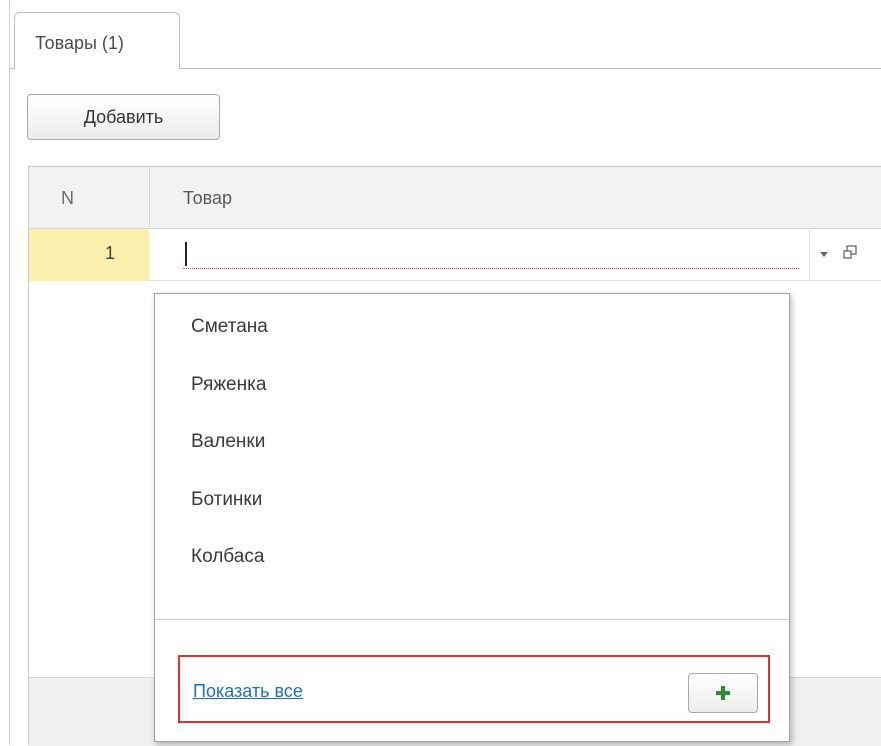  I want to click on tab-goods-label: Товары (1), so click(79, 43).